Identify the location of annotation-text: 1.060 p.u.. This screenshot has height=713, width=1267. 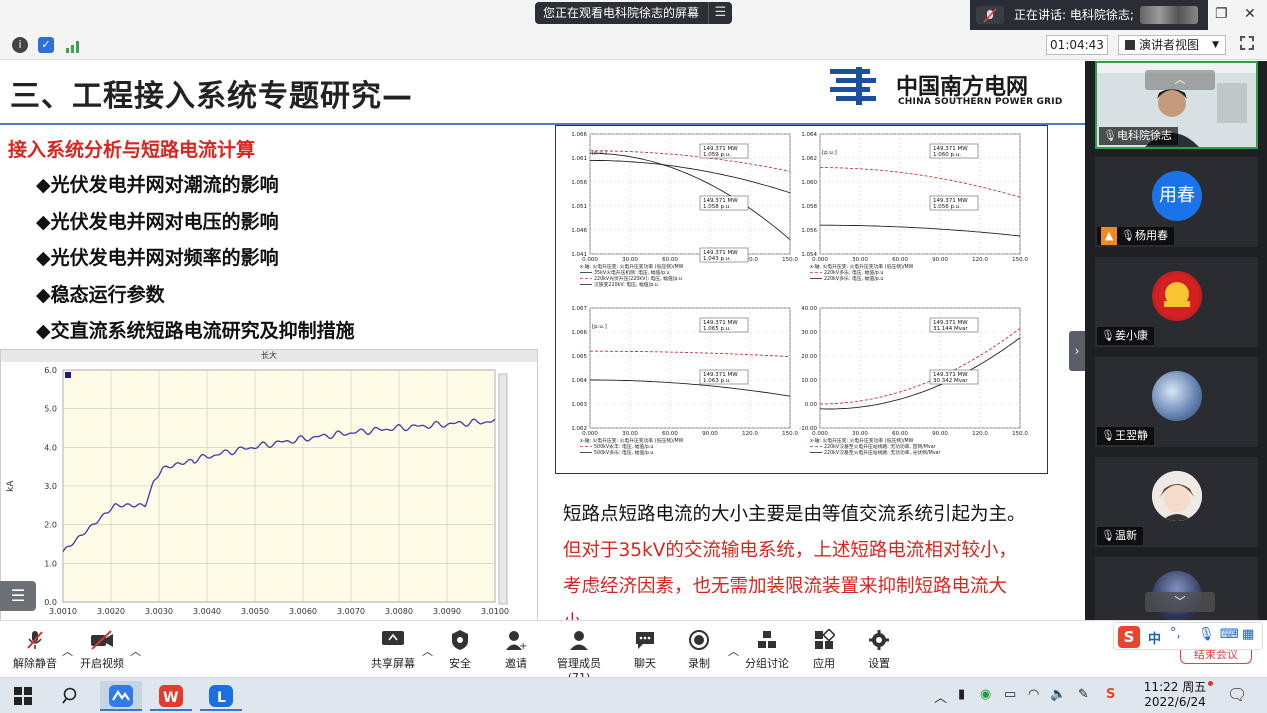
(947, 155).